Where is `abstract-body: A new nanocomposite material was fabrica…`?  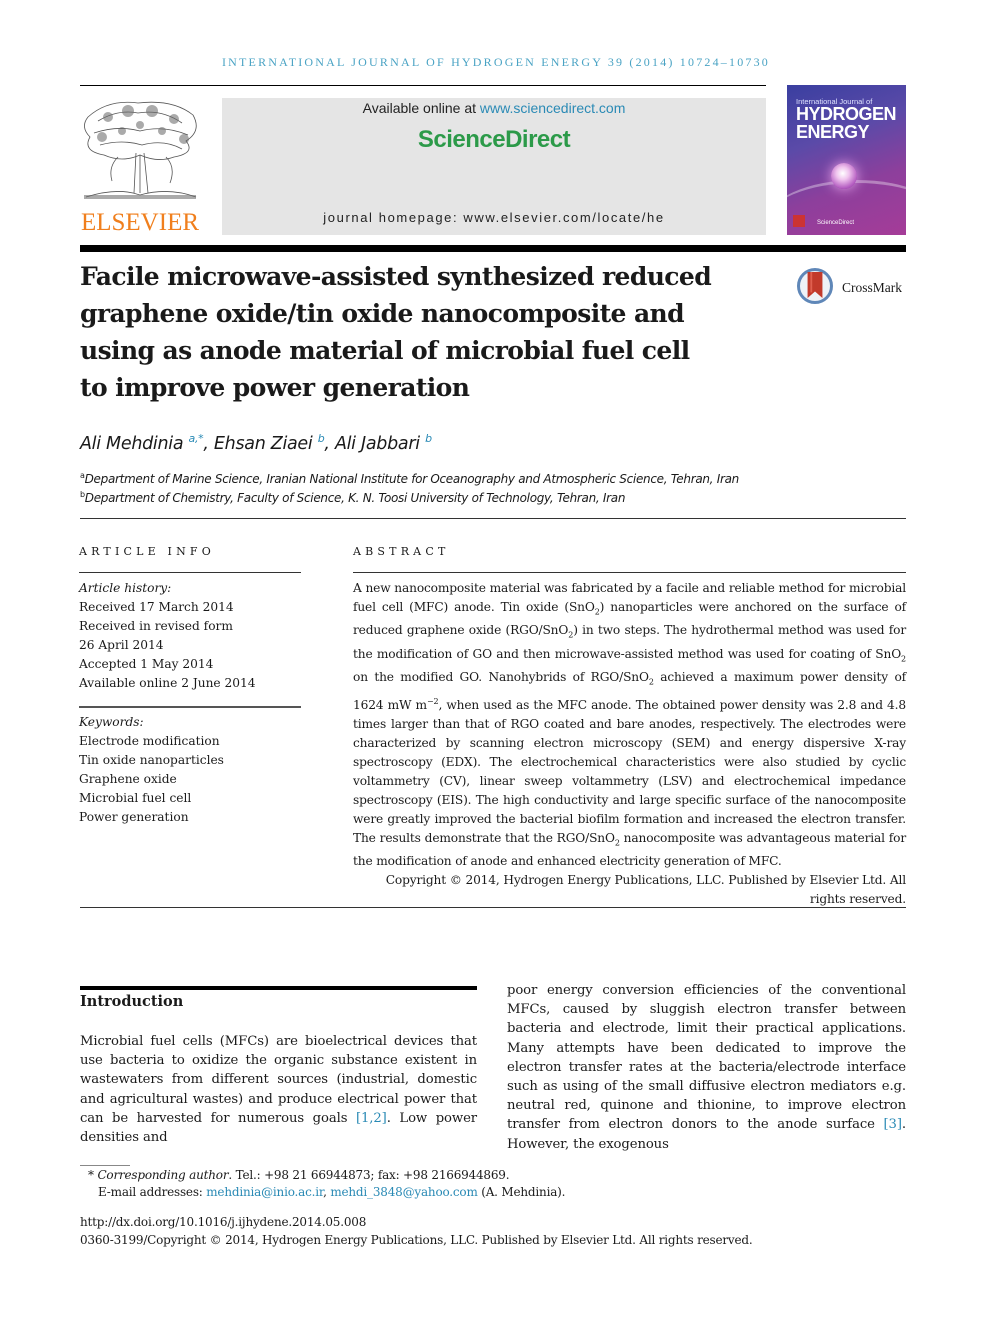 abstract-body: A new nanocomposite material was fabrica… is located at coordinates (629, 744).